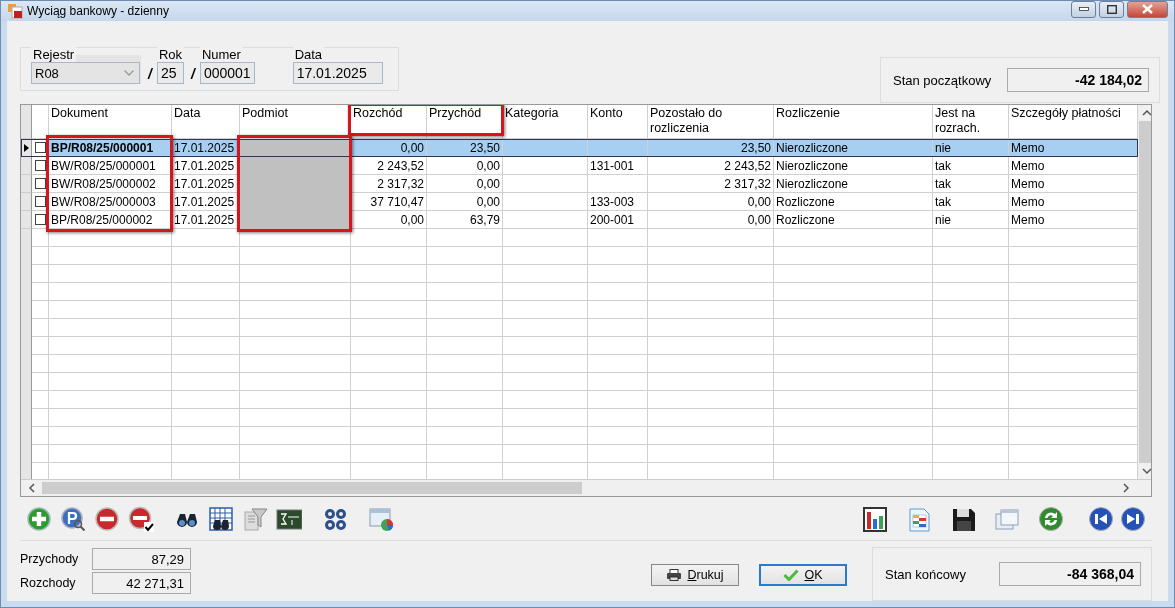 The height and width of the screenshot is (608, 1175). Describe the element at coordinates (1078, 80) in the screenshot. I see `balance-field: -42 184,02` at that location.